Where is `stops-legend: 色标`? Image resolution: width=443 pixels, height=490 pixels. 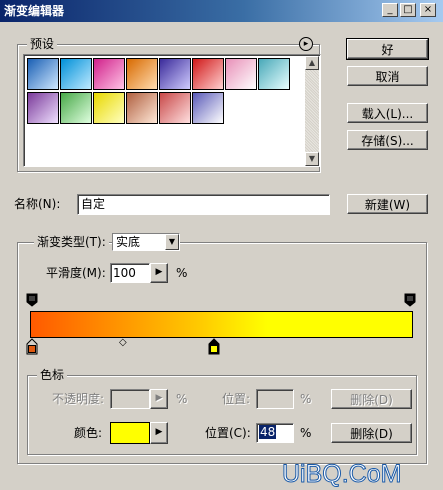
stops-legend: 色标 is located at coordinates (52, 375).